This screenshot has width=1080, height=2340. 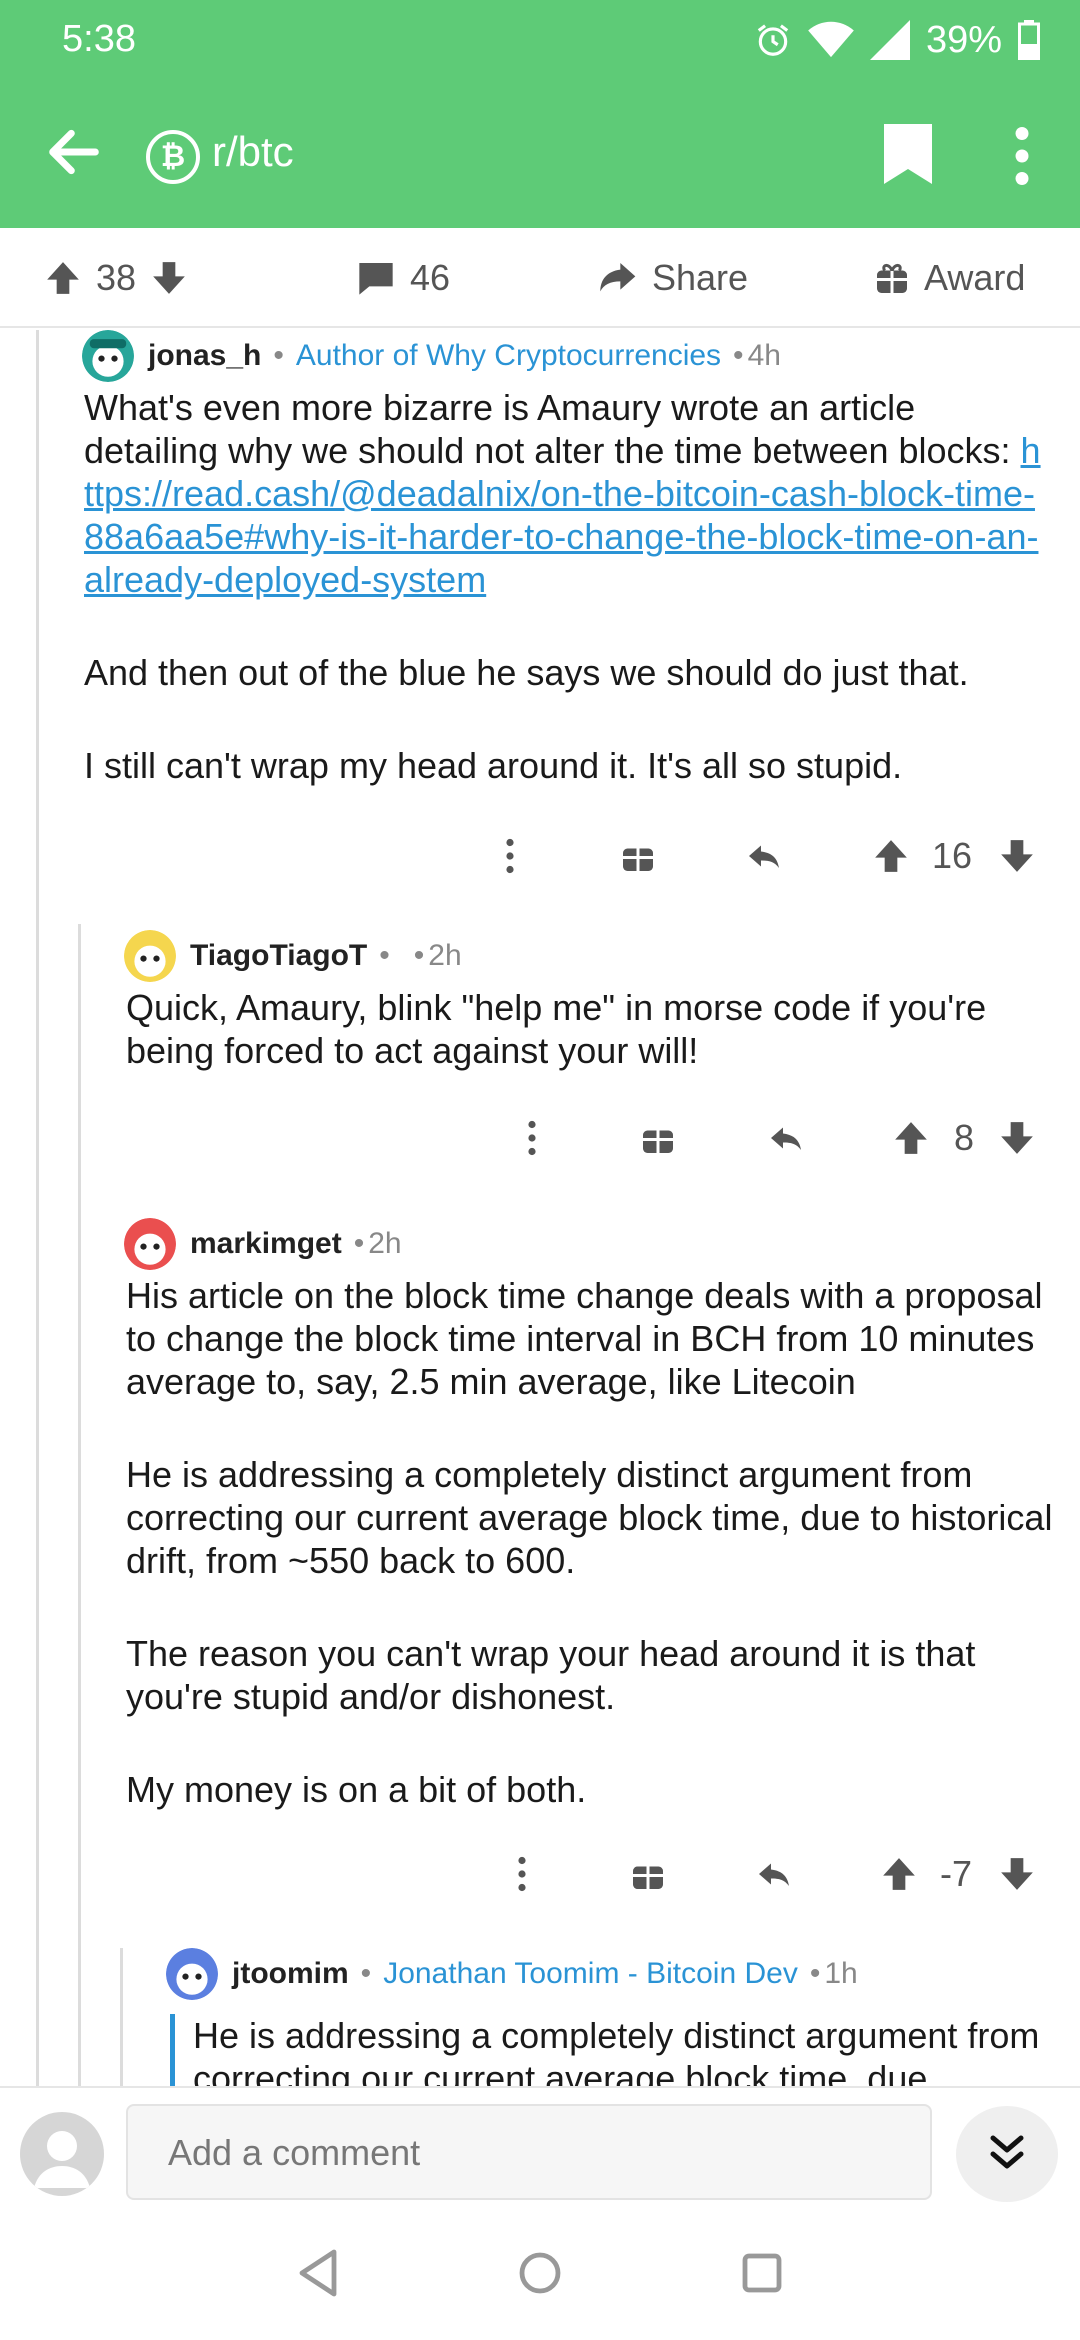 I want to click on double-chevron-down-icon, so click(x=1007, y=2152).